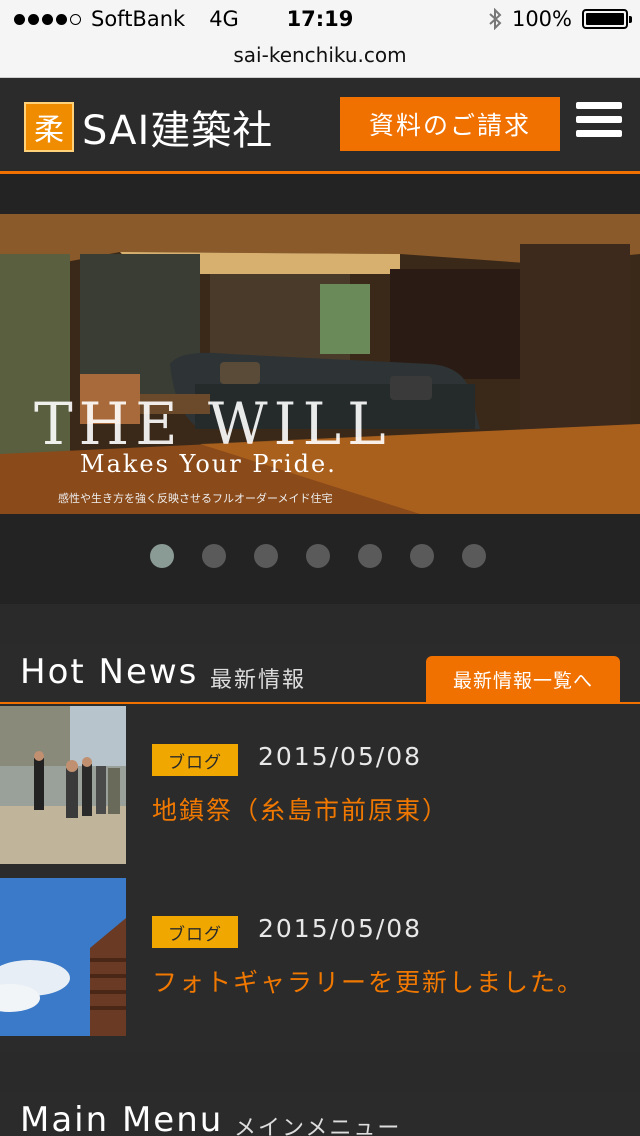 Image resolution: width=640 pixels, height=1136 pixels. What do you see at coordinates (109, 672) in the screenshot?
I see `section-title: Hot News` at bounding box center [109, 672].